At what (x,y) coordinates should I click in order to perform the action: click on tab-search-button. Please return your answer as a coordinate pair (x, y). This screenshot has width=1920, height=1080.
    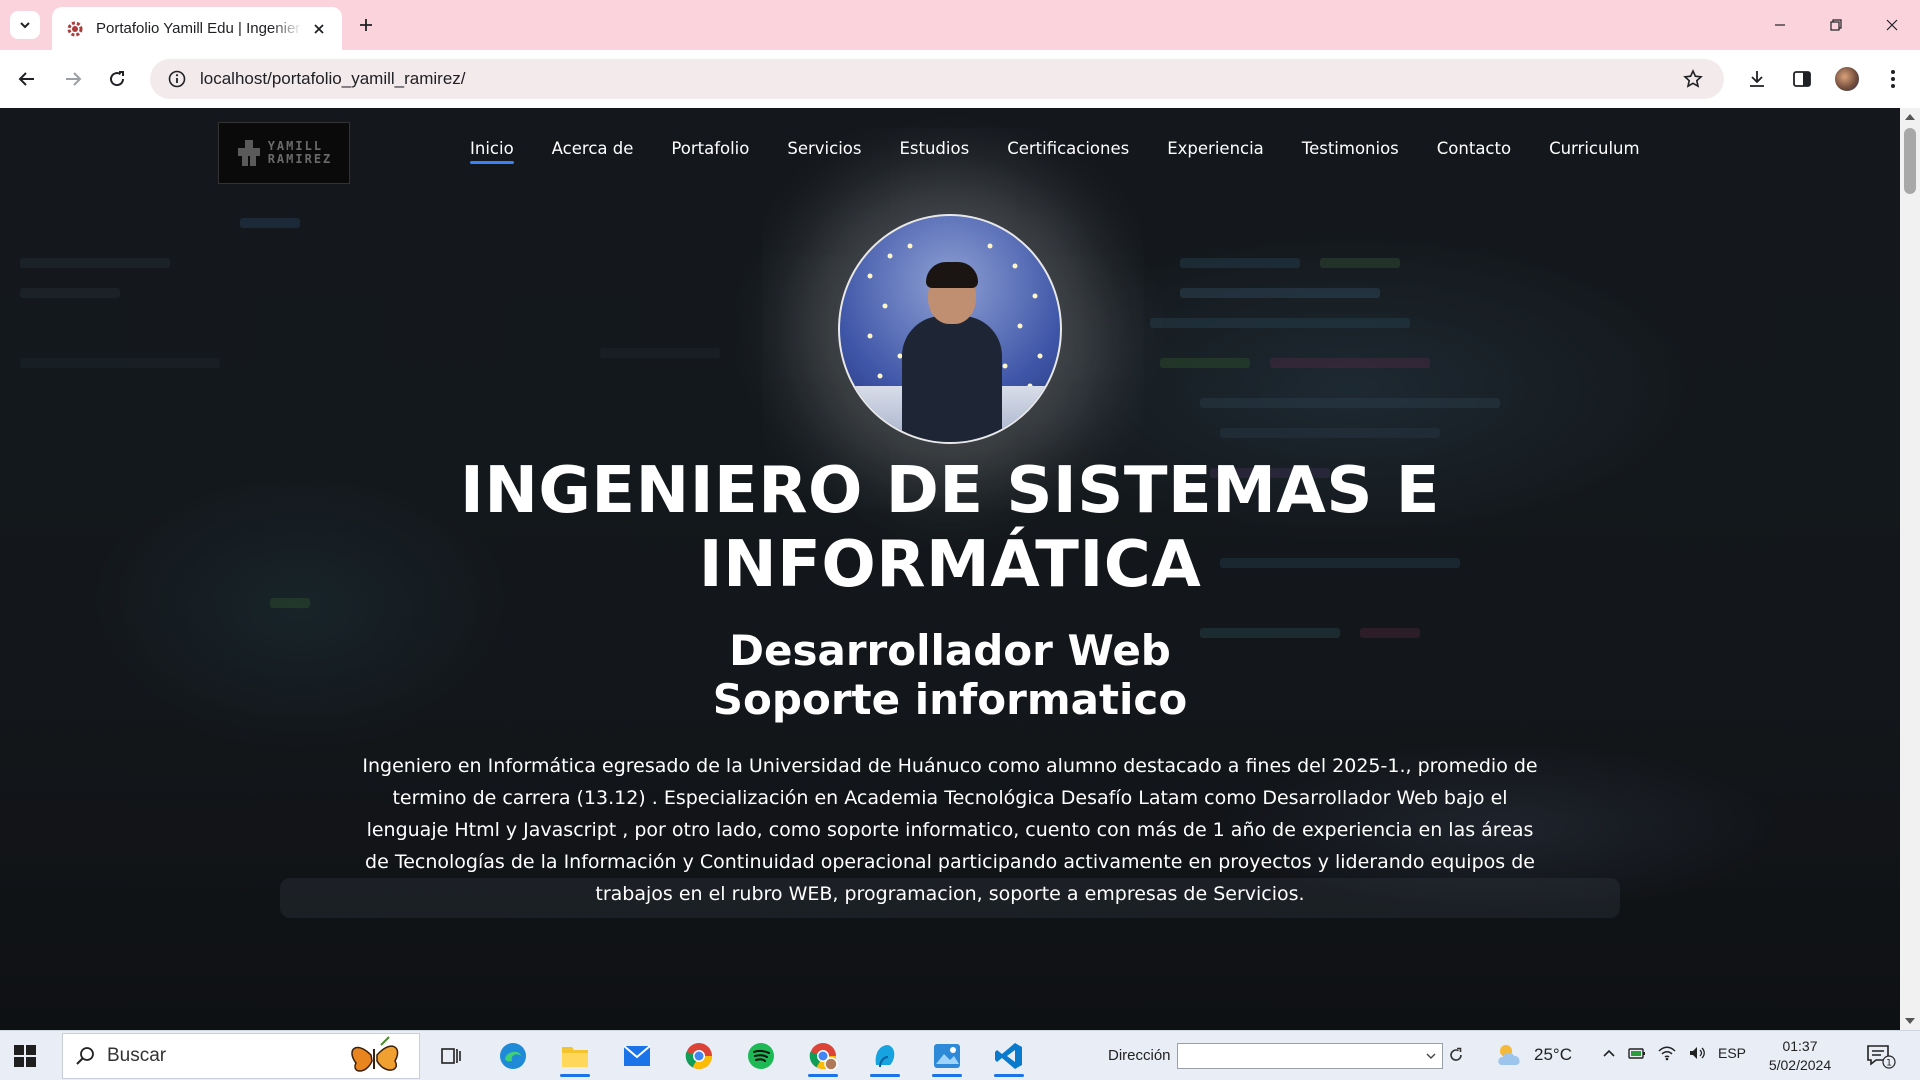
    Looking at the image, I should click on (25, 25).